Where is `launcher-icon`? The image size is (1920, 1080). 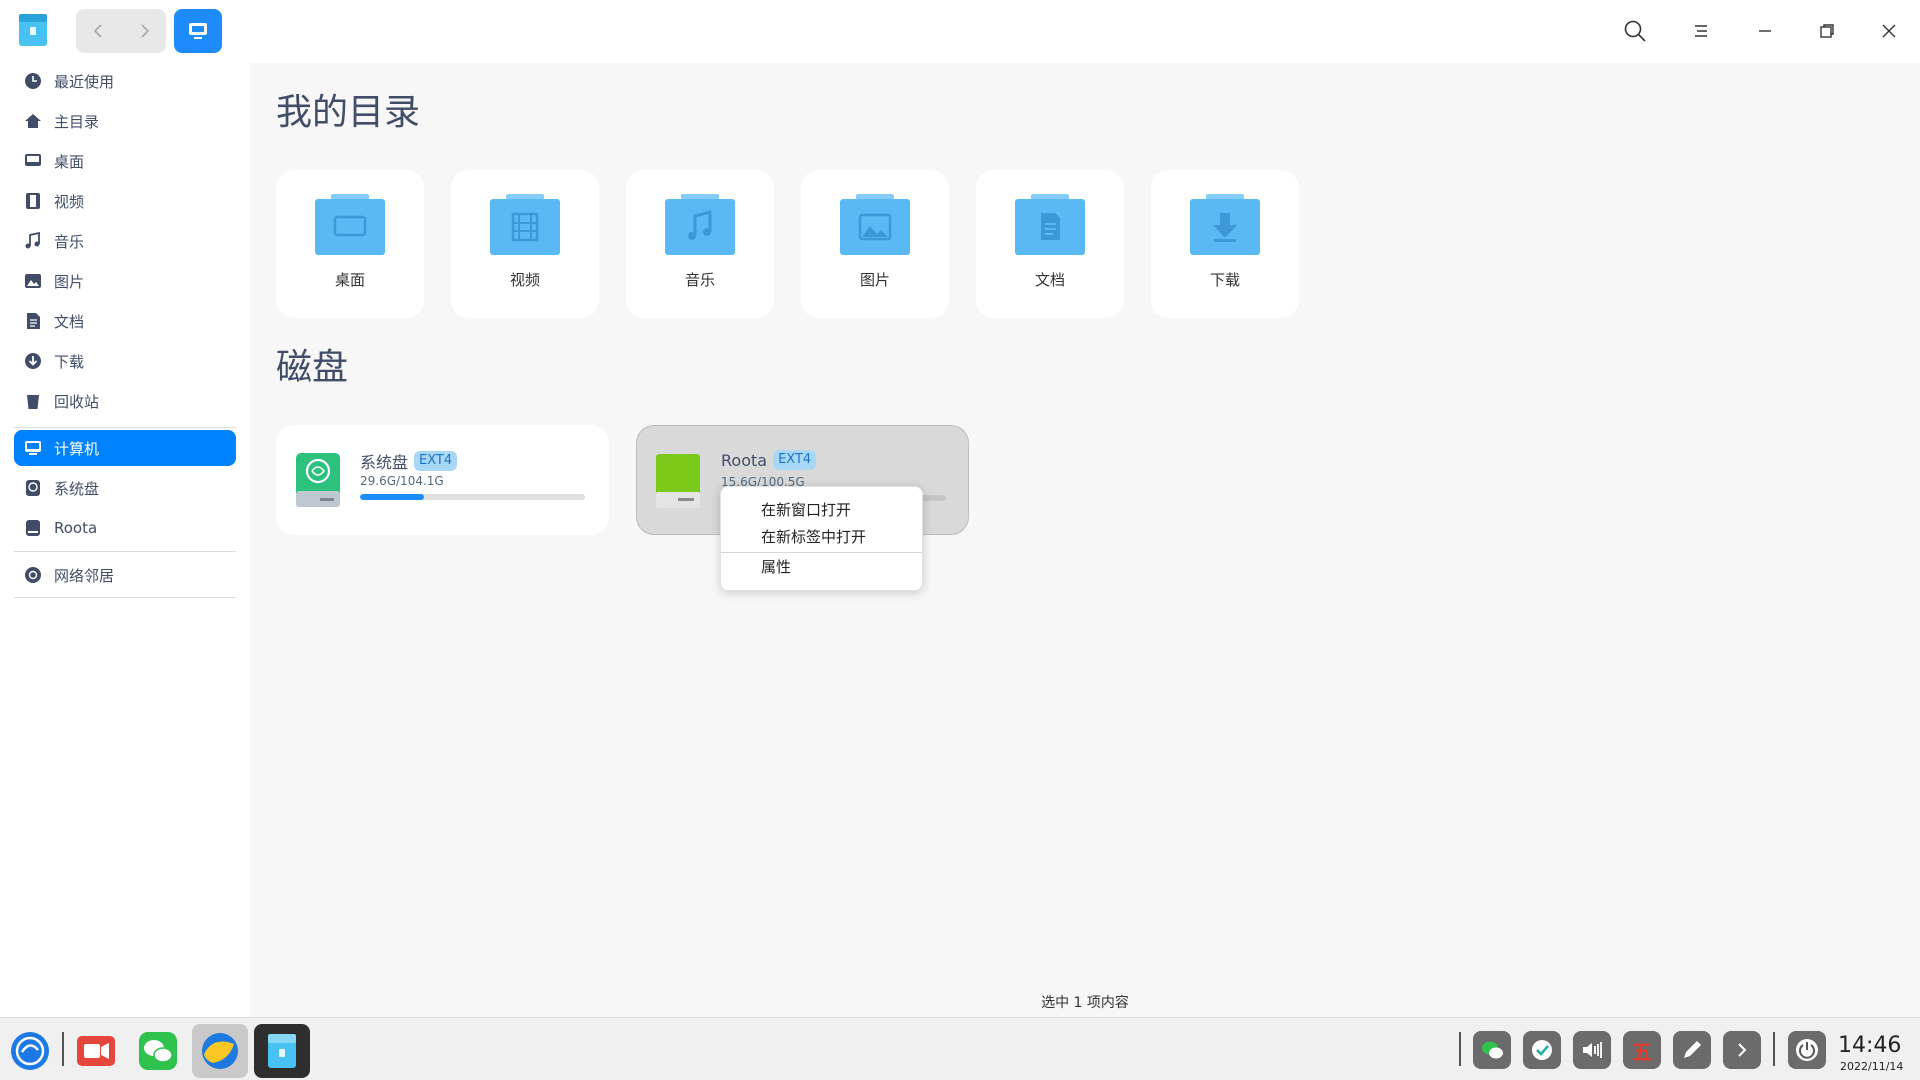
launcher-icon is located at coordinates (30, 1051).